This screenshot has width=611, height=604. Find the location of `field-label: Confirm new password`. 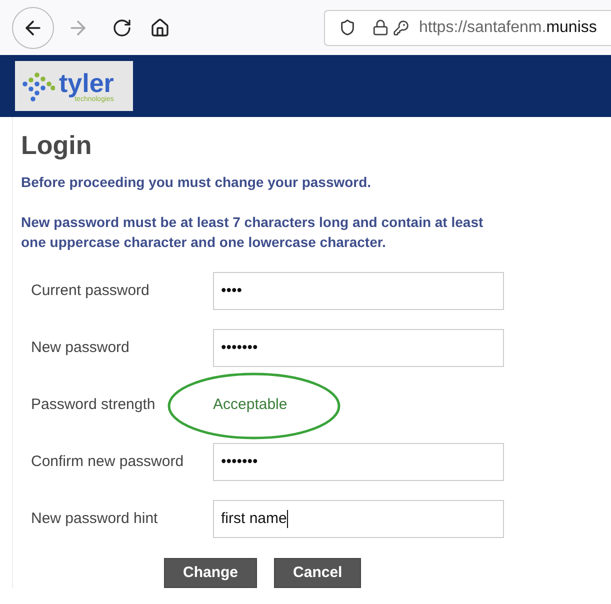

field-label: Confirm new password is located at coordinates (108, 462).